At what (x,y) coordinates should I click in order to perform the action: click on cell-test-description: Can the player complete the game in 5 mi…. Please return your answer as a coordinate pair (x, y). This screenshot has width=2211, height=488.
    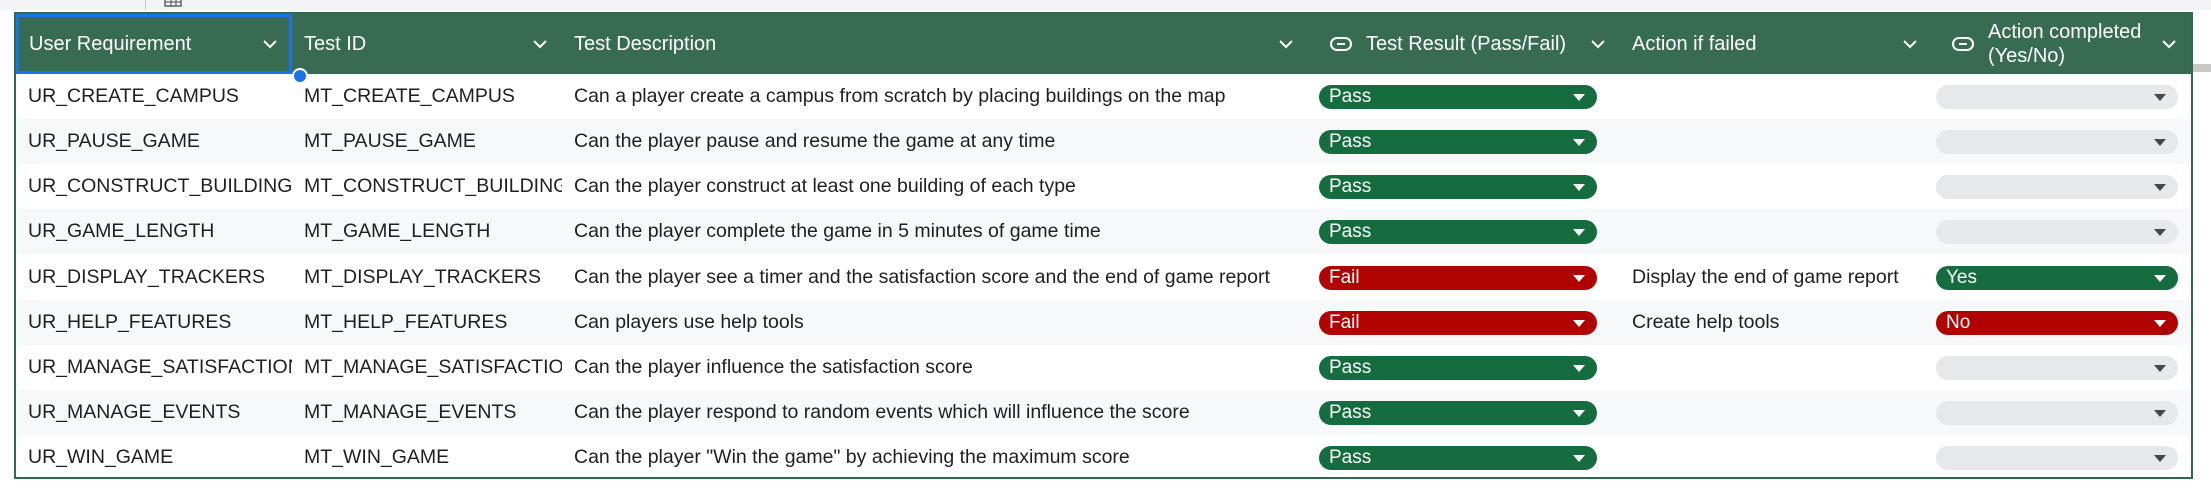
    Looking at the image, I should click on (935, 231).